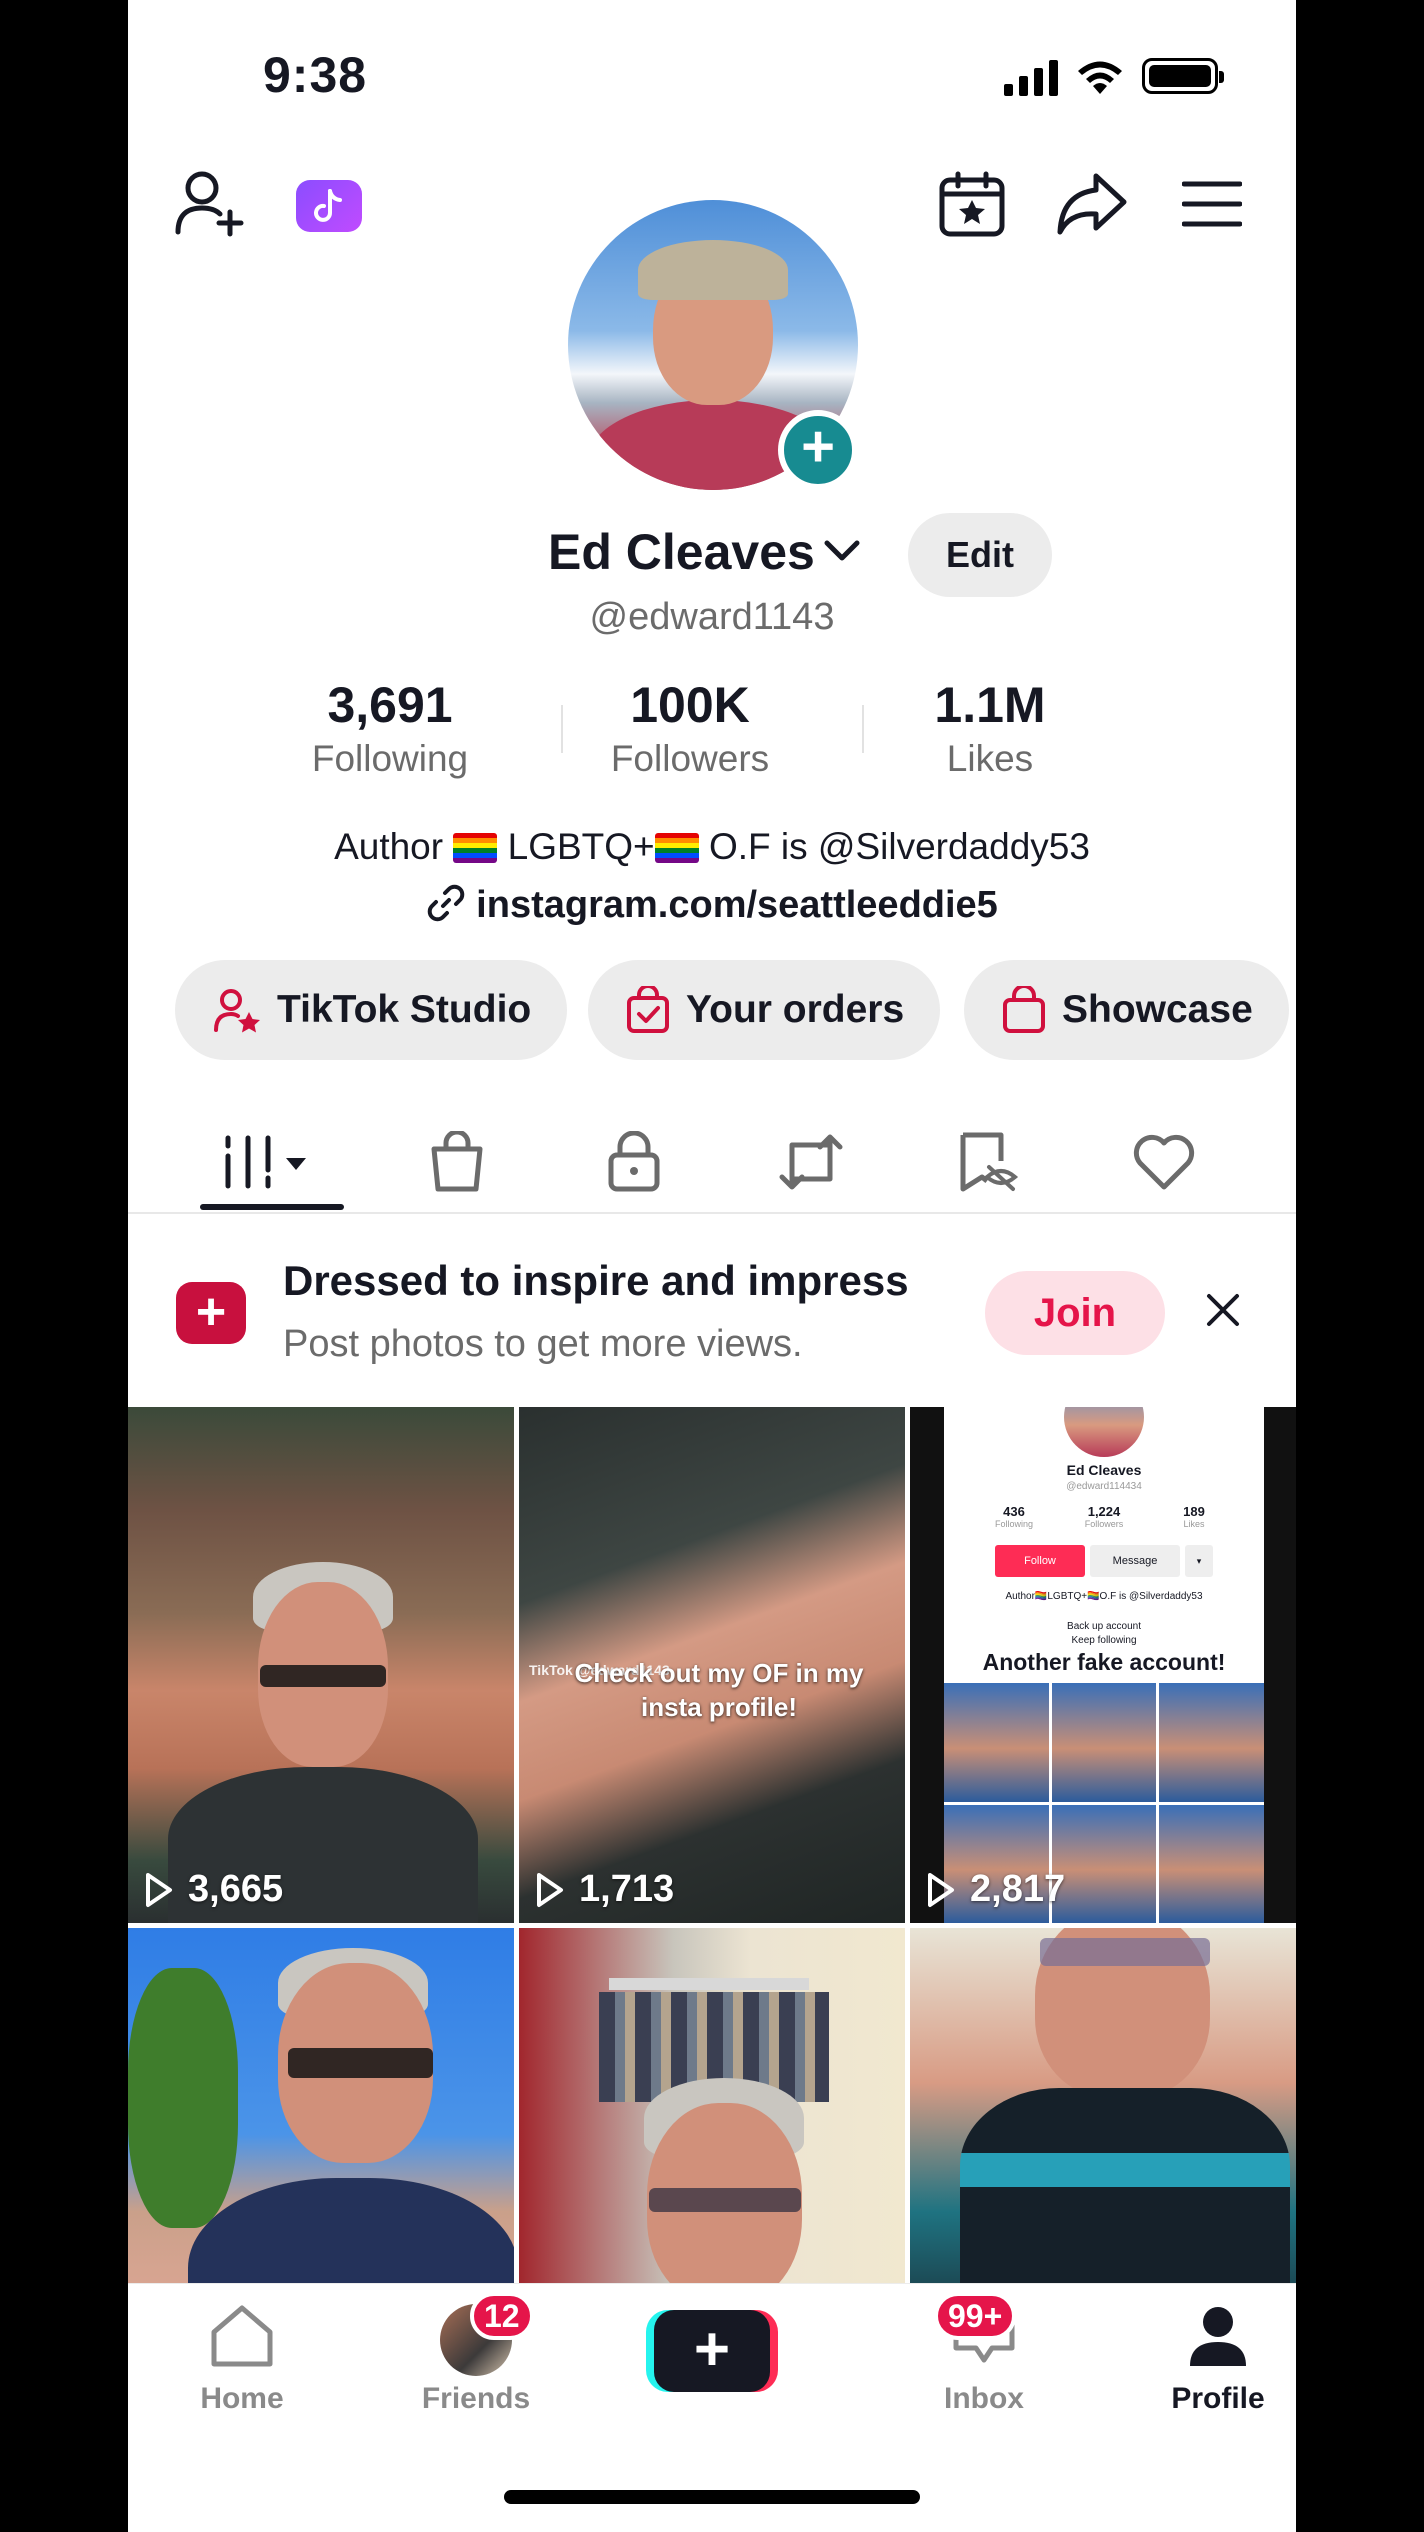  Describe the element at coordinates (1104, 1633) in the screenshot. I see `mini-note: Back up account Keep following` at that location.